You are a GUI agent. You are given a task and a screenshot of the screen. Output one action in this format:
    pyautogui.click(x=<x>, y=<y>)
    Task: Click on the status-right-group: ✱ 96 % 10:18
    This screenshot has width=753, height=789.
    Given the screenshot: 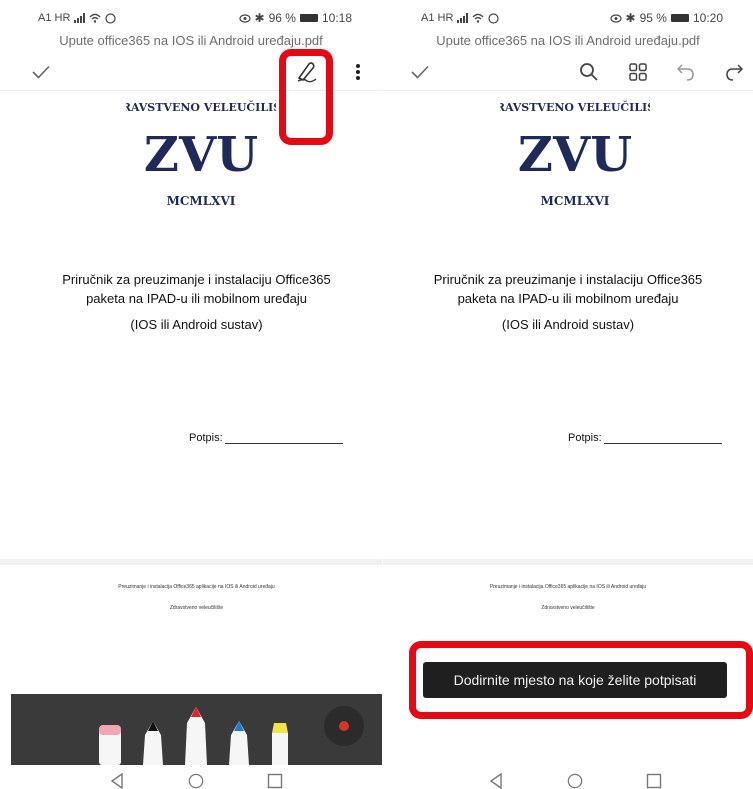 What is the action you would take?
    pyautogui.click(x=295, y=18)
    